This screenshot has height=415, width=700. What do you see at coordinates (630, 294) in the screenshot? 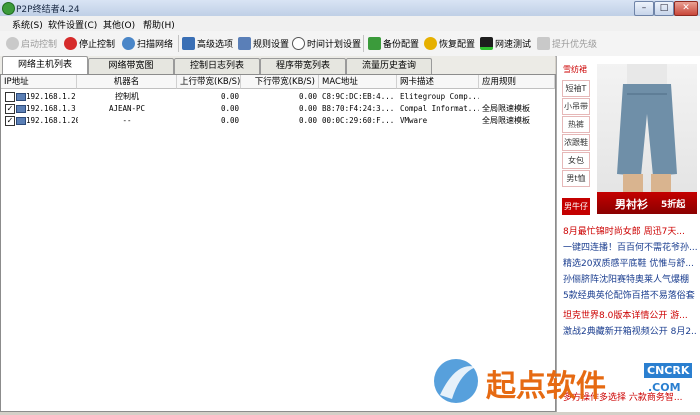
I see `ad-link: 5款经典英伦配饰百搭不易落俗套` at bounding box center [630, 294].